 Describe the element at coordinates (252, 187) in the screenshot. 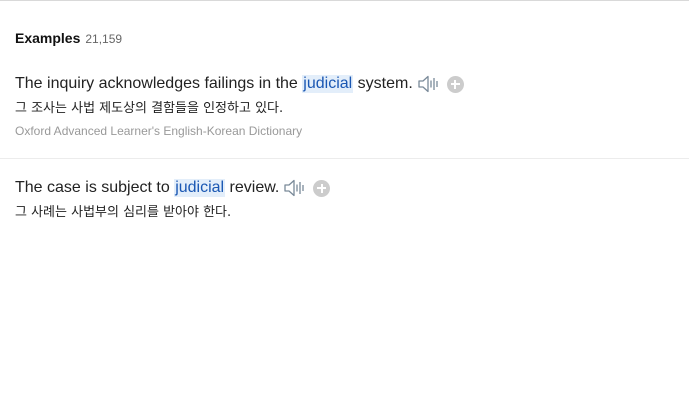

I see `sentence-text-after: review.` at that location.